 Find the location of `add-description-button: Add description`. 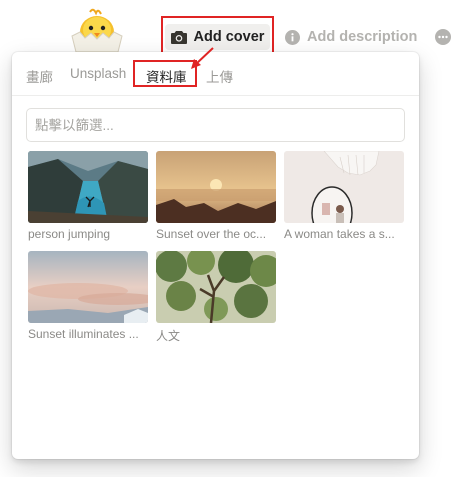

add-description-button: Add description is located at coordinates (351, 37).